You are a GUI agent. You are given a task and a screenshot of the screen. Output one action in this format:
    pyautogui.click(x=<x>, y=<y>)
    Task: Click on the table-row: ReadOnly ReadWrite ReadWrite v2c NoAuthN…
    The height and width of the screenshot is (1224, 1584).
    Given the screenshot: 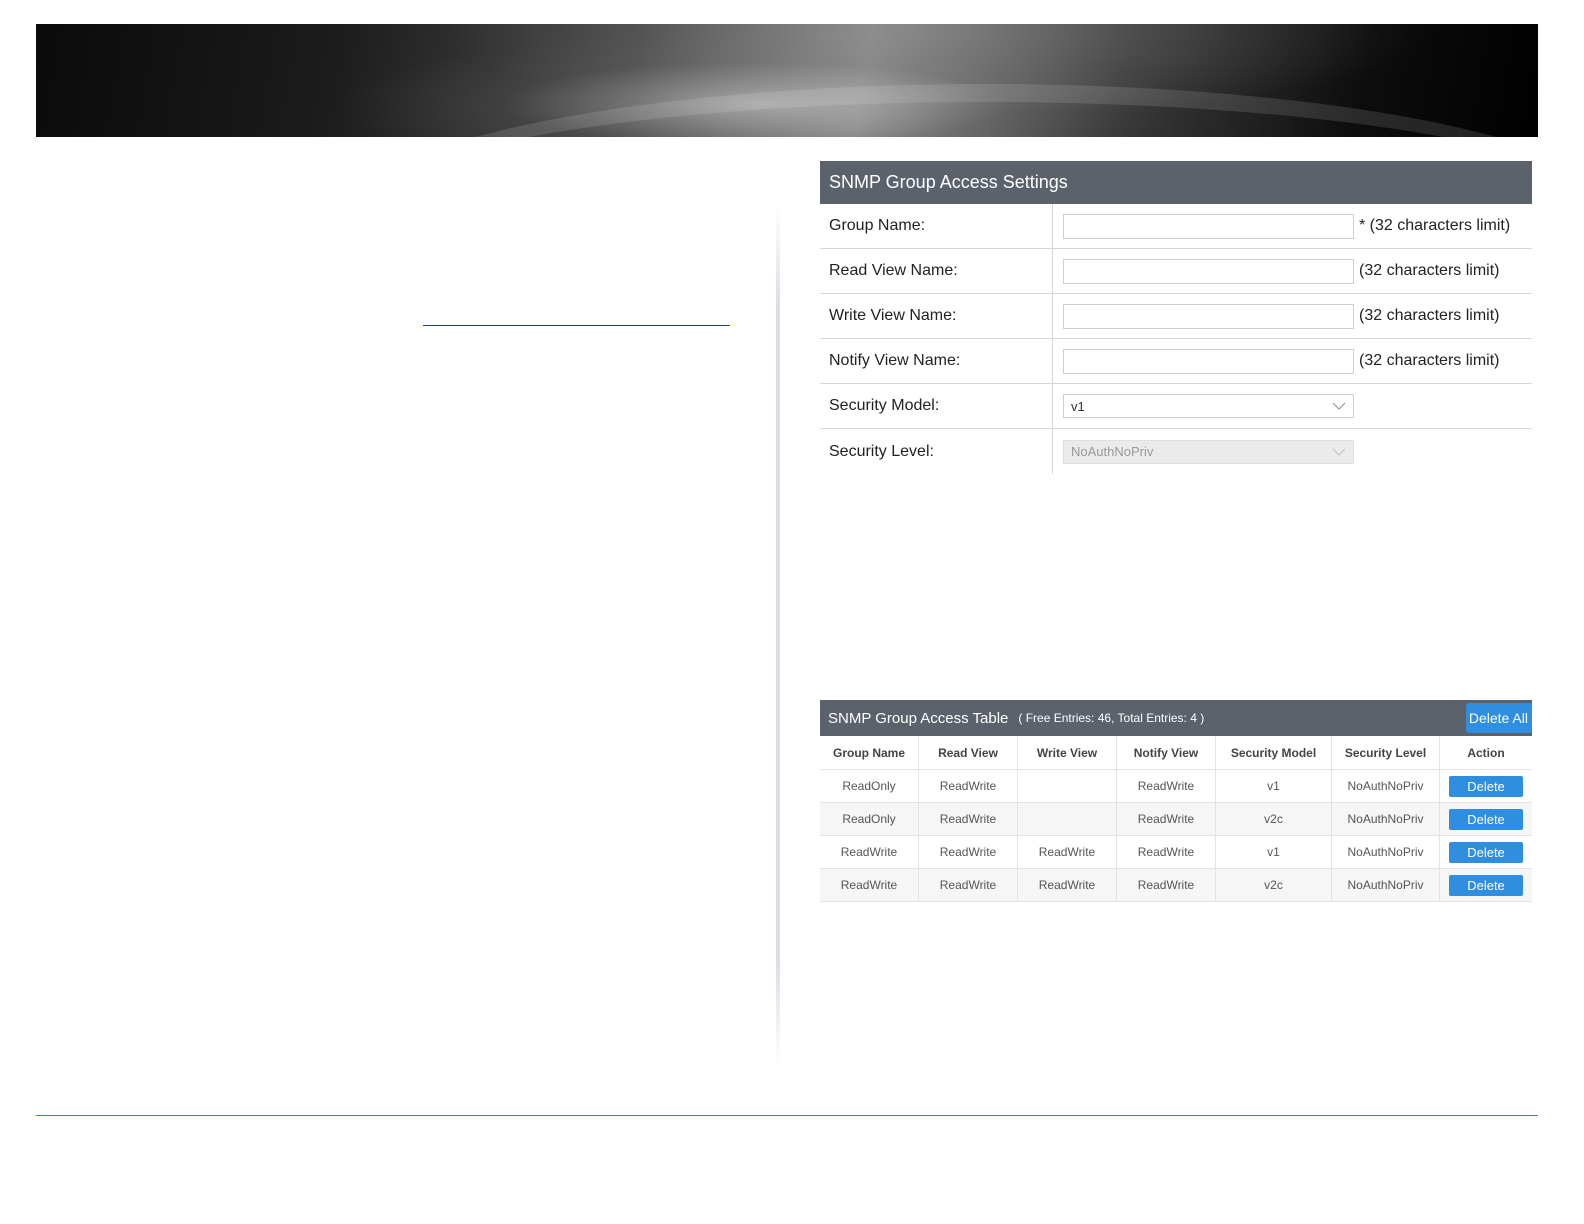 What is the action you would take?
    pyautogui.click(x=1176, y=819)
    